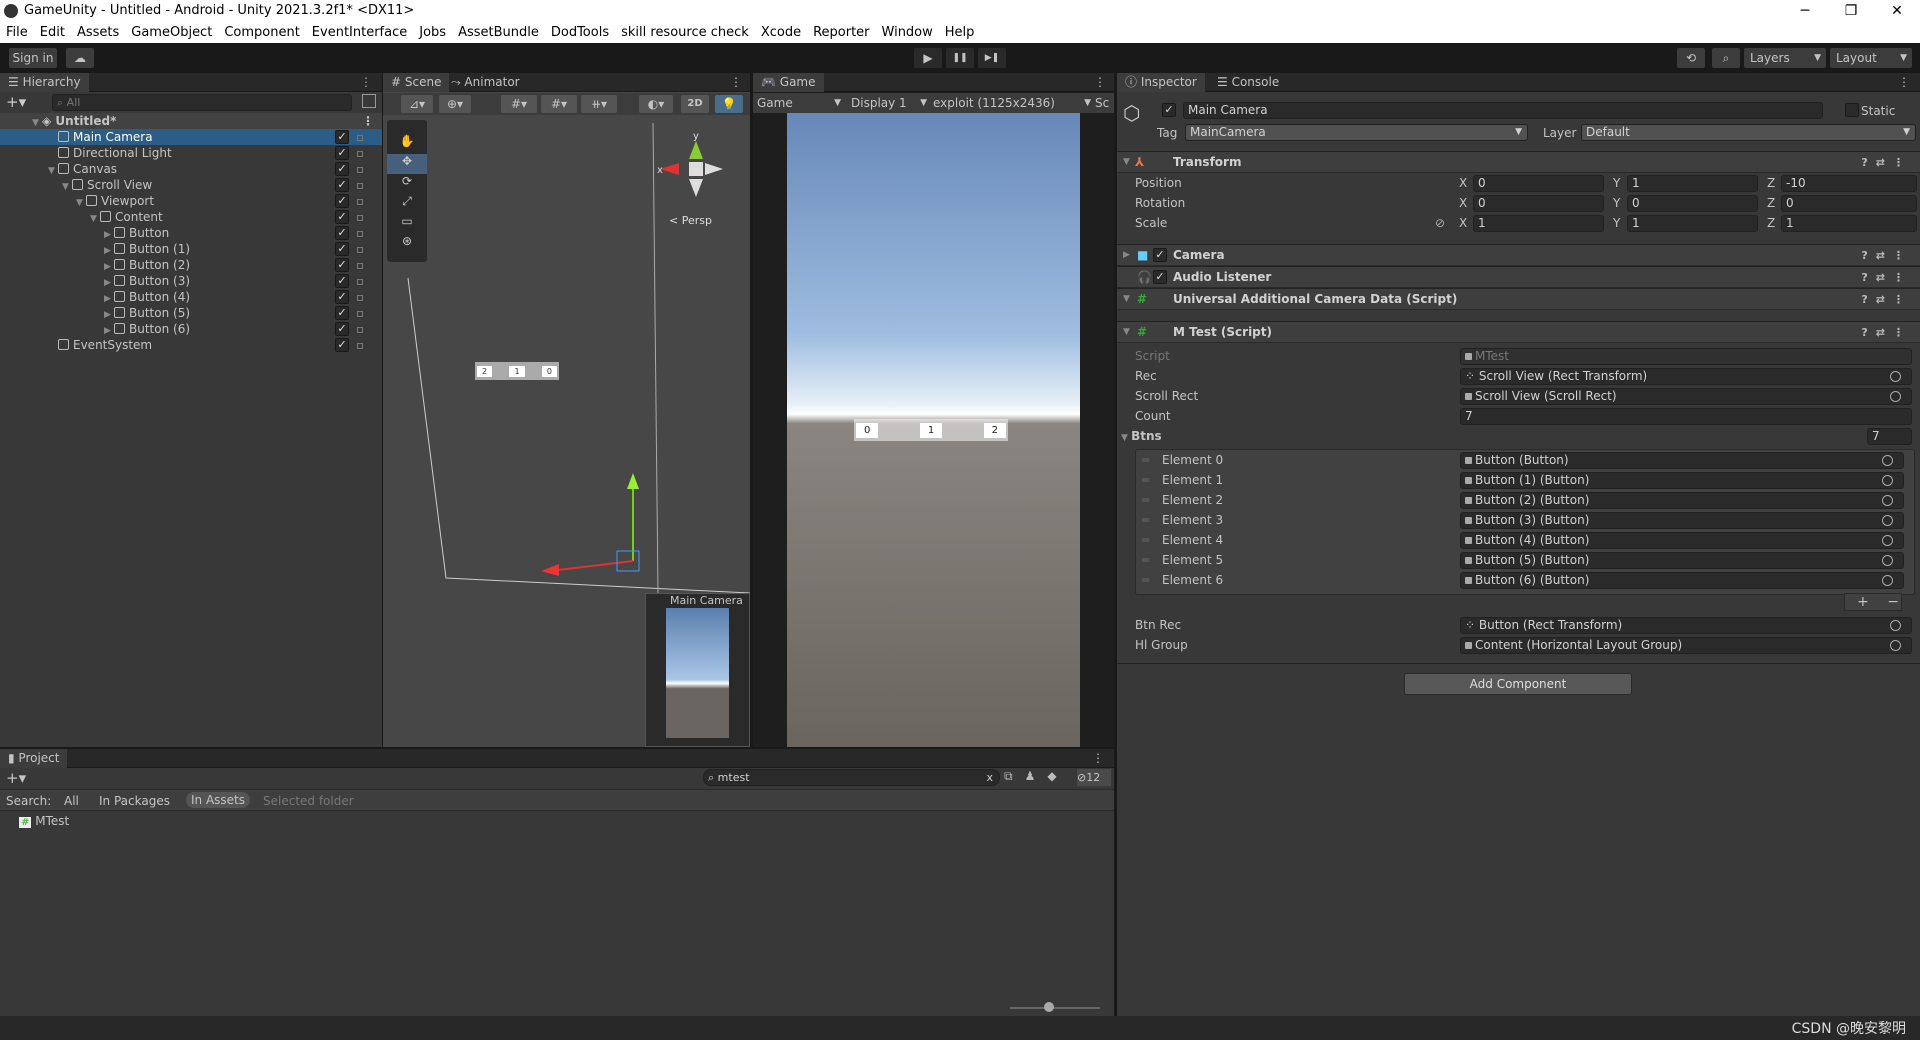  What do you see at coordinates (595, 565) in the screenshot?
I see `x-axis-handle` at bounding box center [595, 565].